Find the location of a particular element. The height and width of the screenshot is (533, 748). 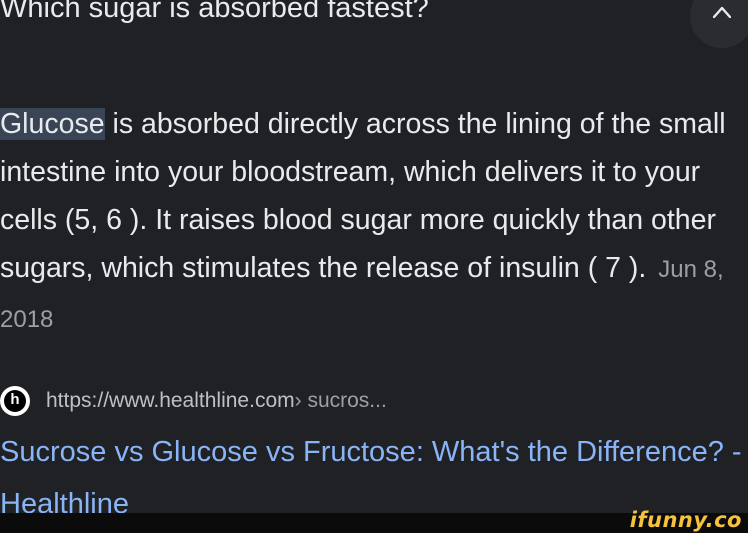

healthline-logo-icon: h is located at coordinates (15, 401).